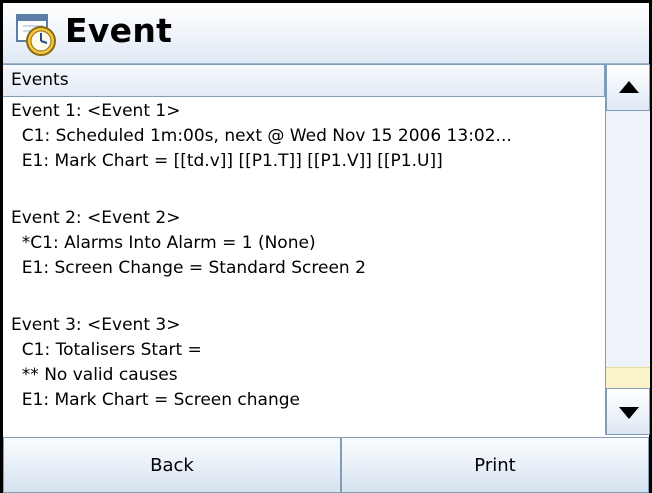 Image resolution: width=652 pixels, height=493 pixels. Describe the element at coordinates (172, 465) in the screenshot. I see `back-button: Back` at that location.